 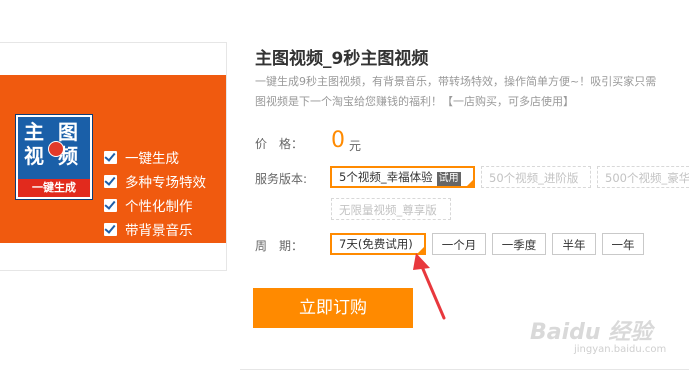 What do you see at coordinates (591, 332) in the screenshot?
I see `watermark-logo: Baidu 经验` at bounding box center [591, 332].